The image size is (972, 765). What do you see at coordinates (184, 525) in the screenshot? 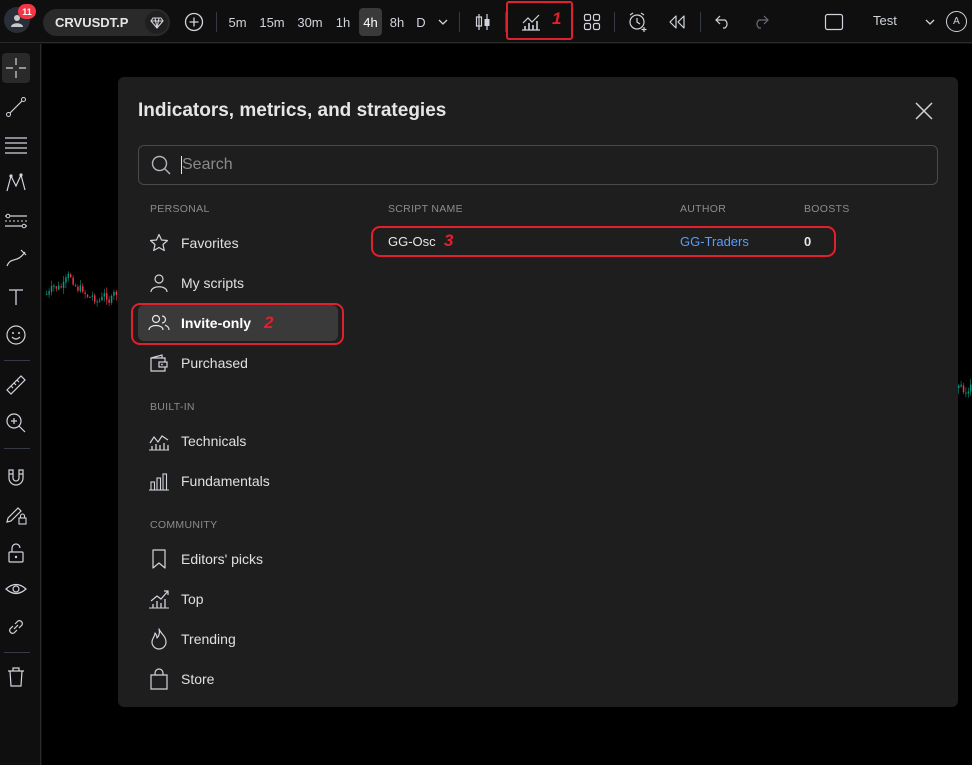
I see `section-community: COMMUNITY` at bounding box center [184, 525].